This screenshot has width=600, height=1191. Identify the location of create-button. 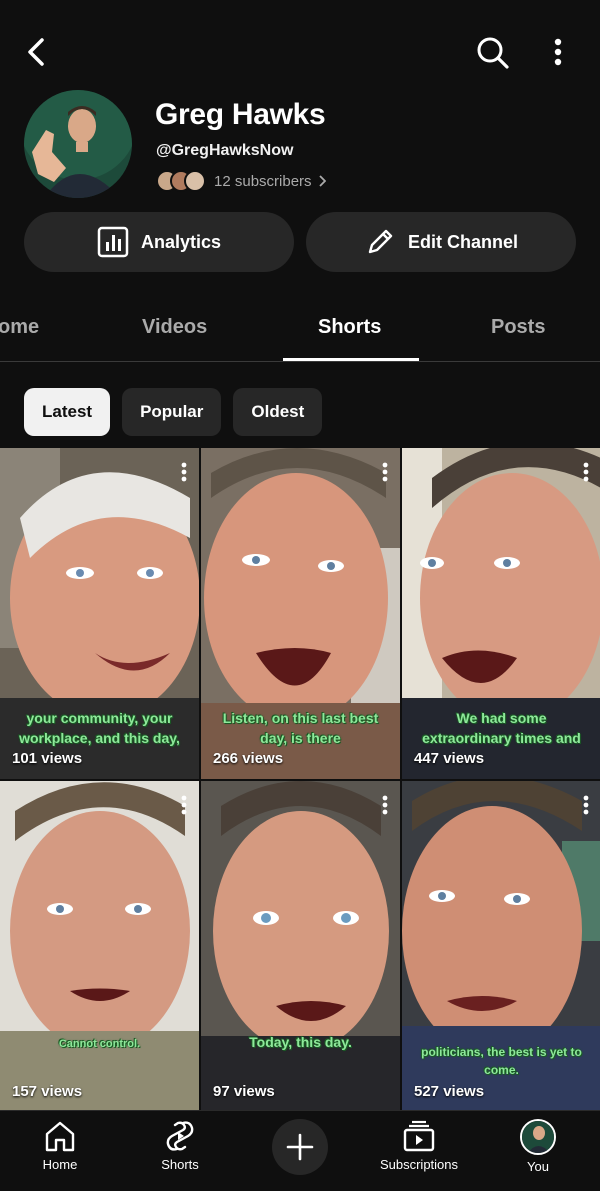
(300, 1147).